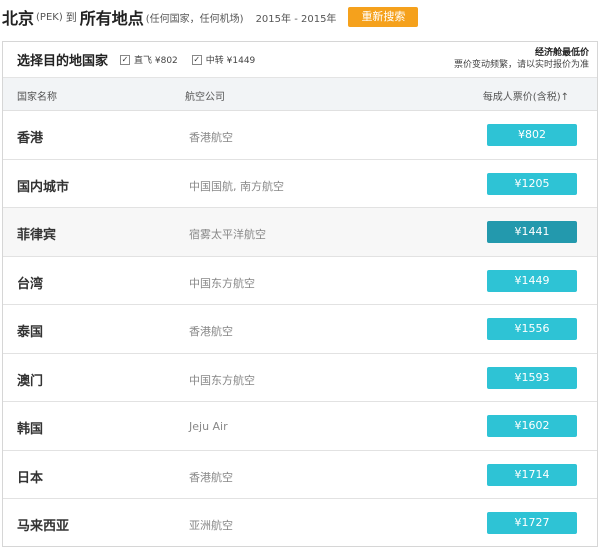 The image size is (600, 549). I want to click on price-button: ¥1593, so click(532, 377).